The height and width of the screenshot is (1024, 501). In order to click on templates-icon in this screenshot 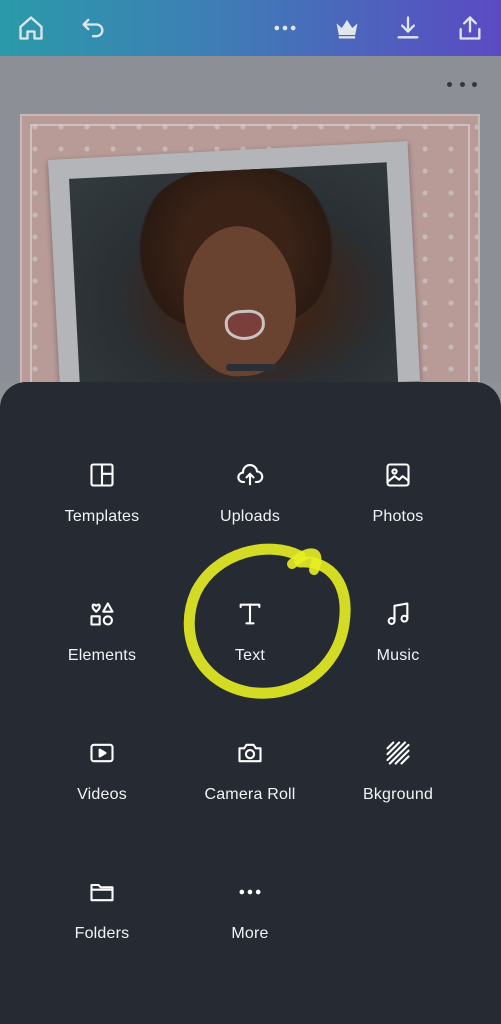, I will do `click(102, 475)`.